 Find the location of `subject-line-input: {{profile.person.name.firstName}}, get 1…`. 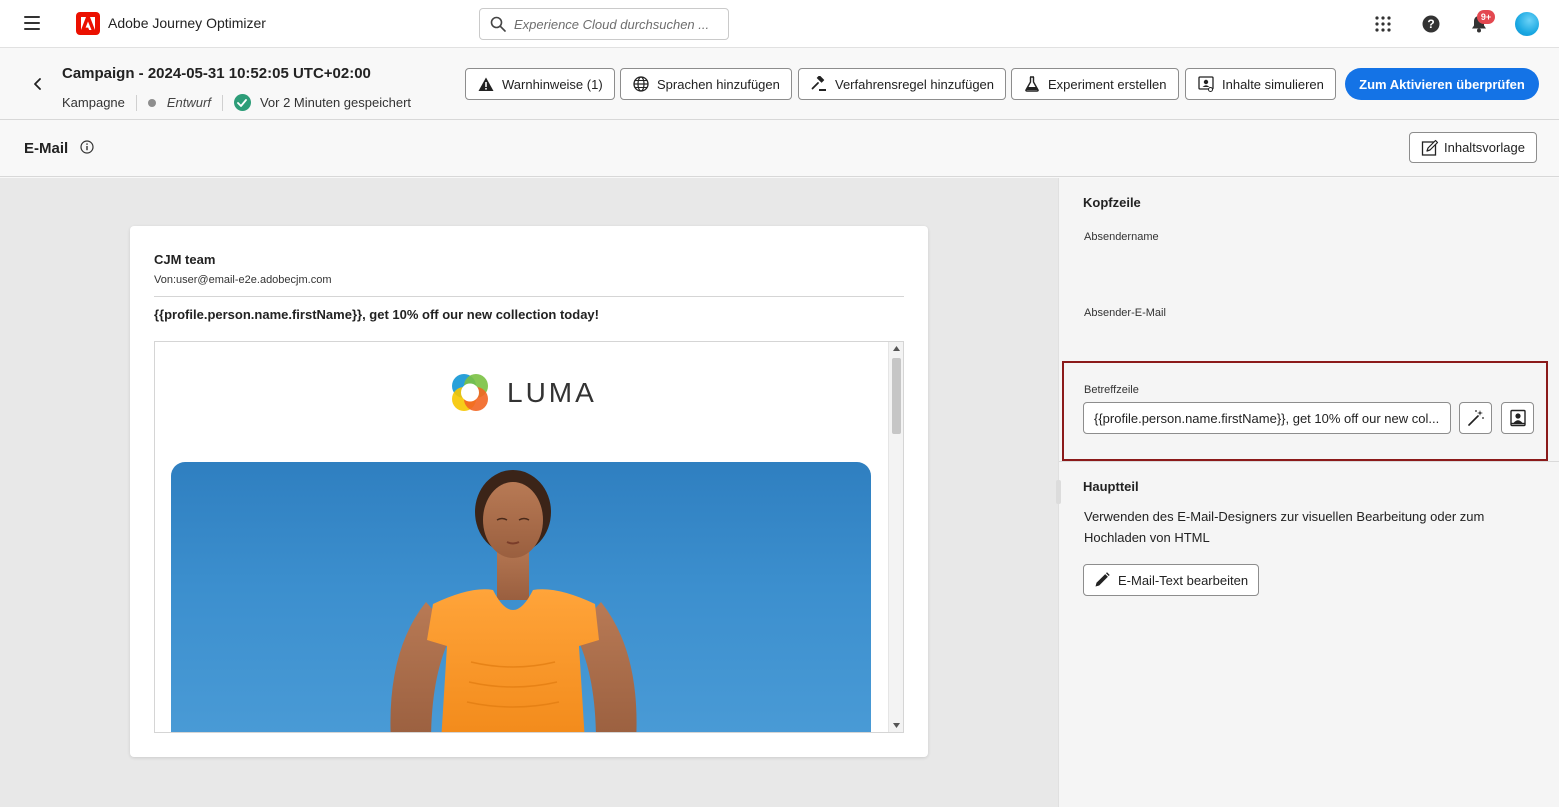

subject-line-input: {{profile.person.name.firstName}}, get 1… is located at coordinates (1267, 418).